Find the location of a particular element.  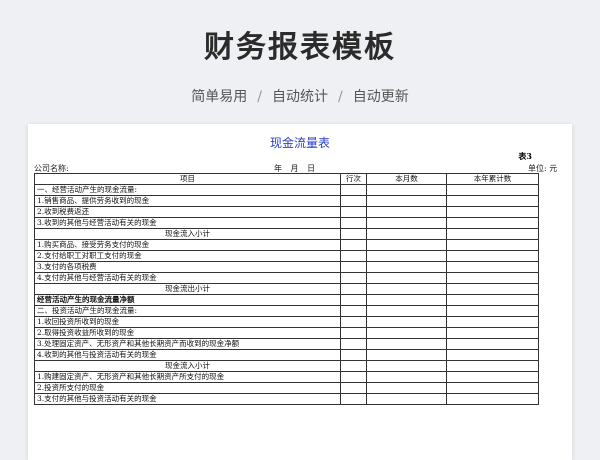

row-item-label: 2.取得投资收益所收到的现金 is located at coordinates (187, 333).